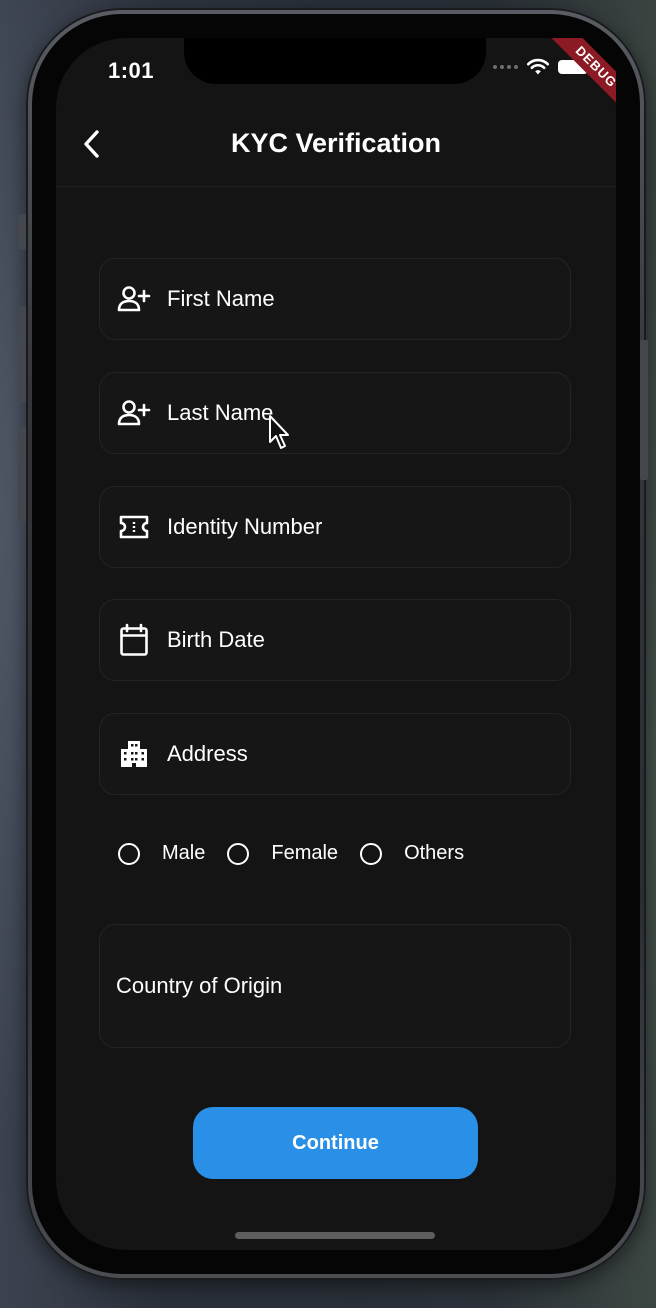 The height and width of the screenshot is (1308, 656). What do you see at coordinates (245, 526) in the screenshot?
I see `identity-number-label: Identity Number` at bounding box center [245, 526].